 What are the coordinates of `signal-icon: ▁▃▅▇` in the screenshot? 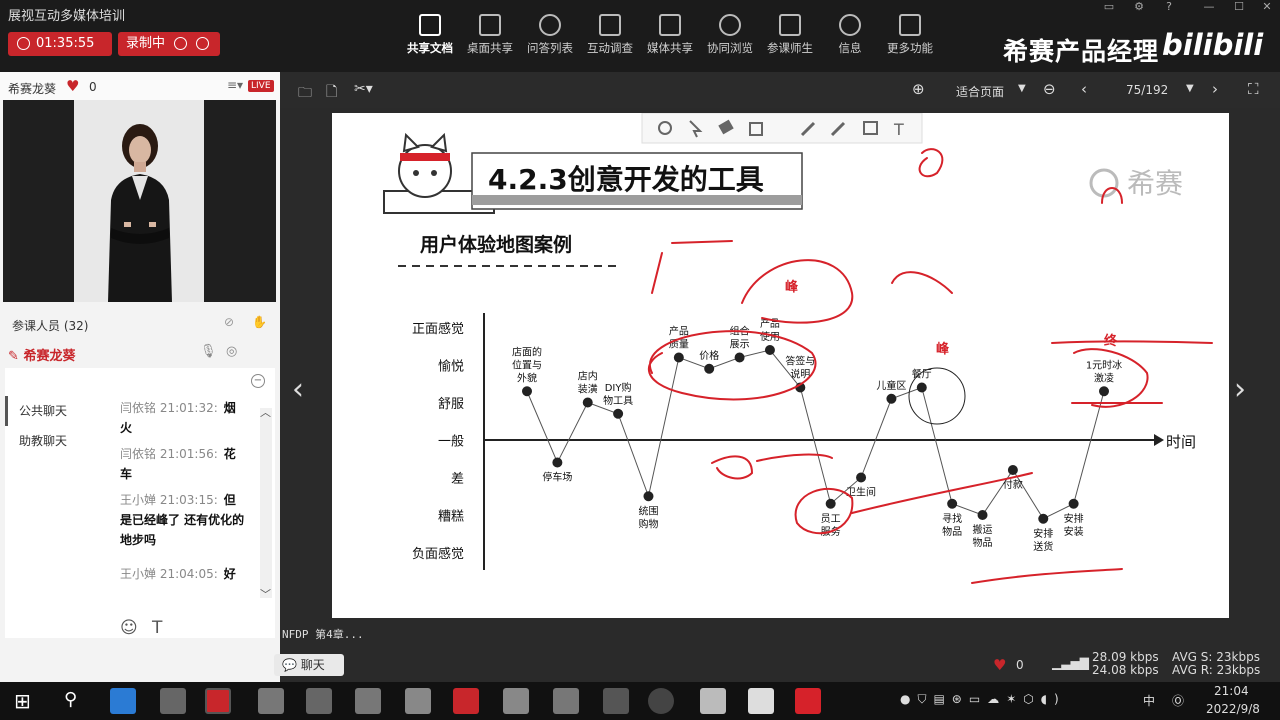 It's located at (1070, 663).